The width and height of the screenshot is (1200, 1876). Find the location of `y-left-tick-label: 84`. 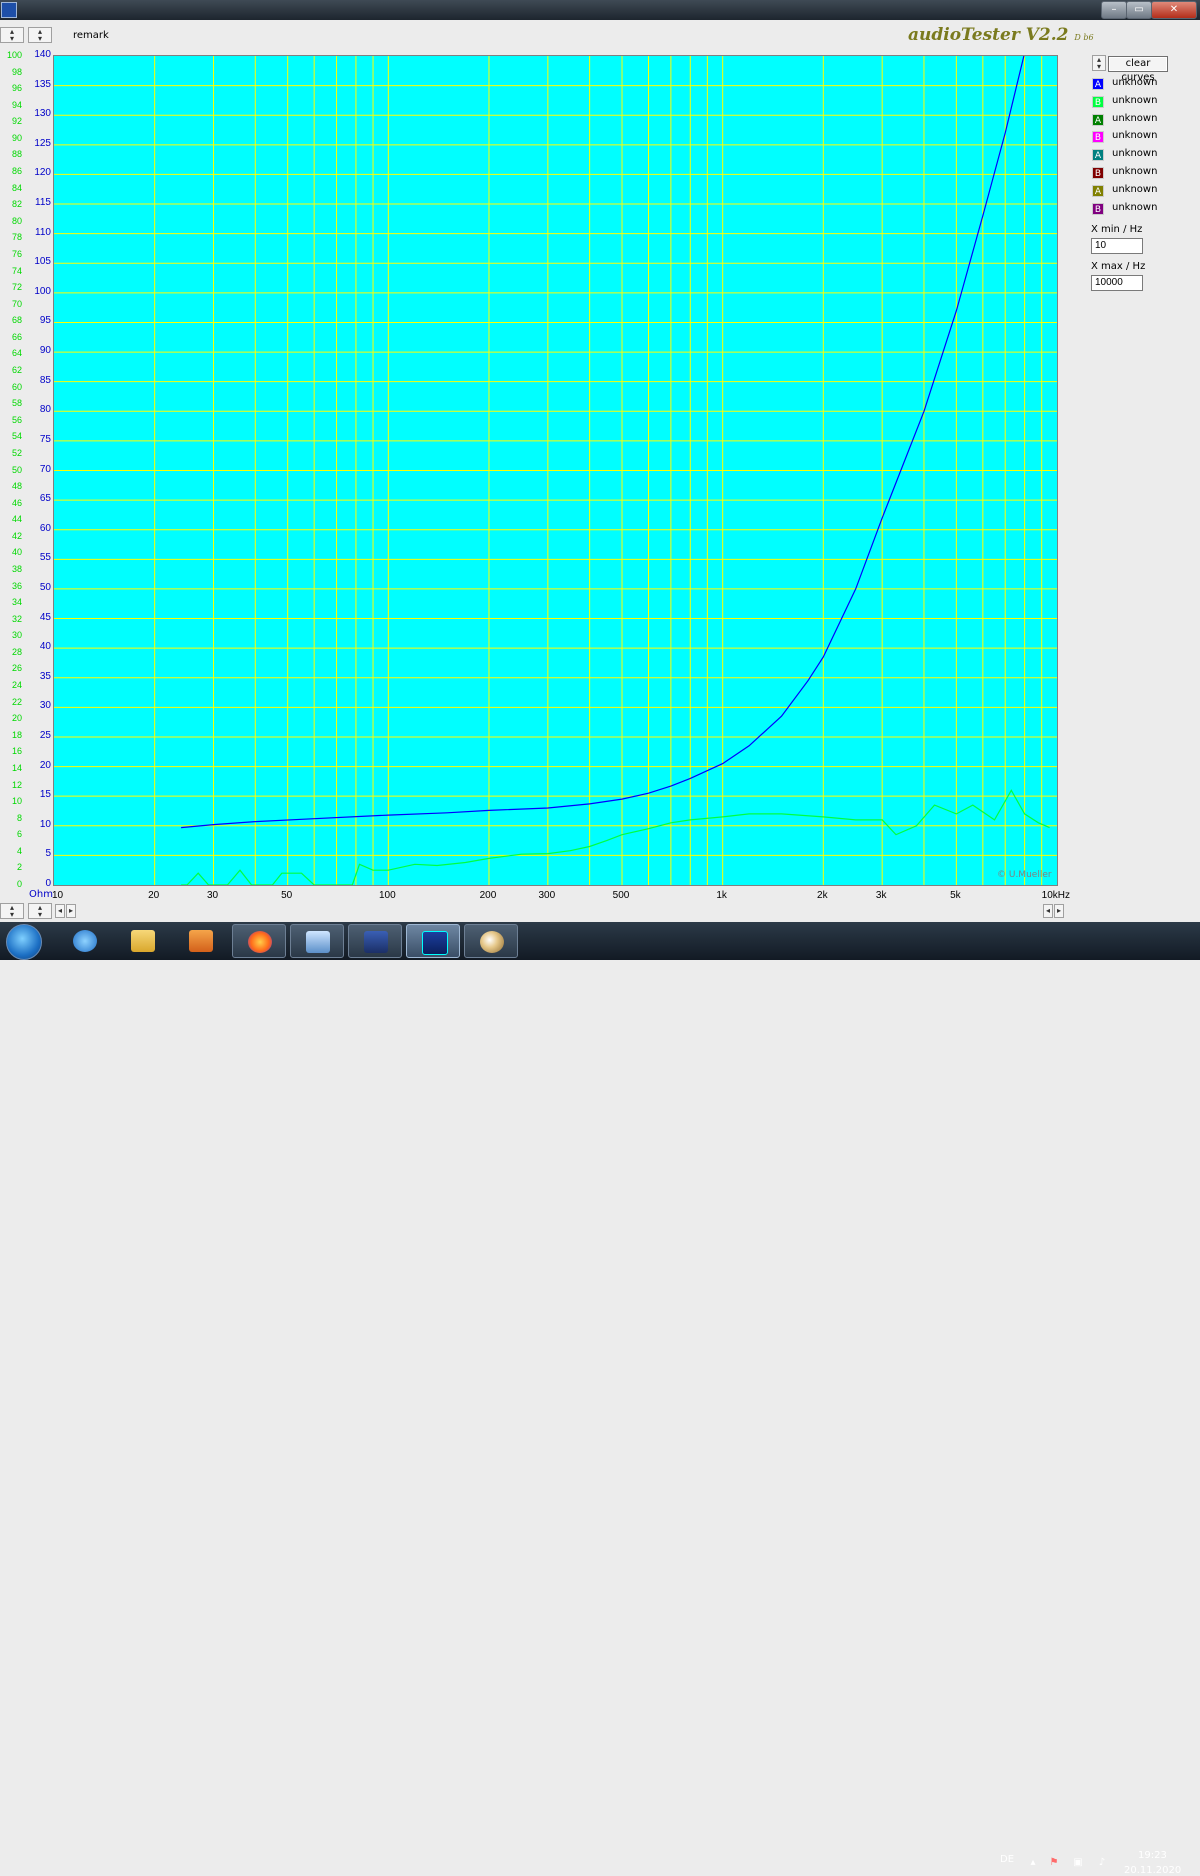

y-left-tick-label: 84 is located at coordinates (16, 187).